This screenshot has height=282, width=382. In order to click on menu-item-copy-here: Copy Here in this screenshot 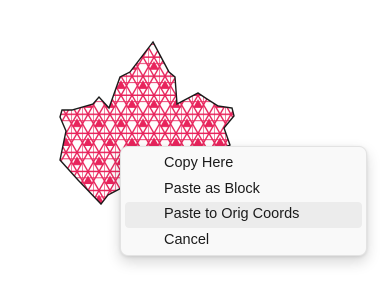, I will do `click(243, 164)`.